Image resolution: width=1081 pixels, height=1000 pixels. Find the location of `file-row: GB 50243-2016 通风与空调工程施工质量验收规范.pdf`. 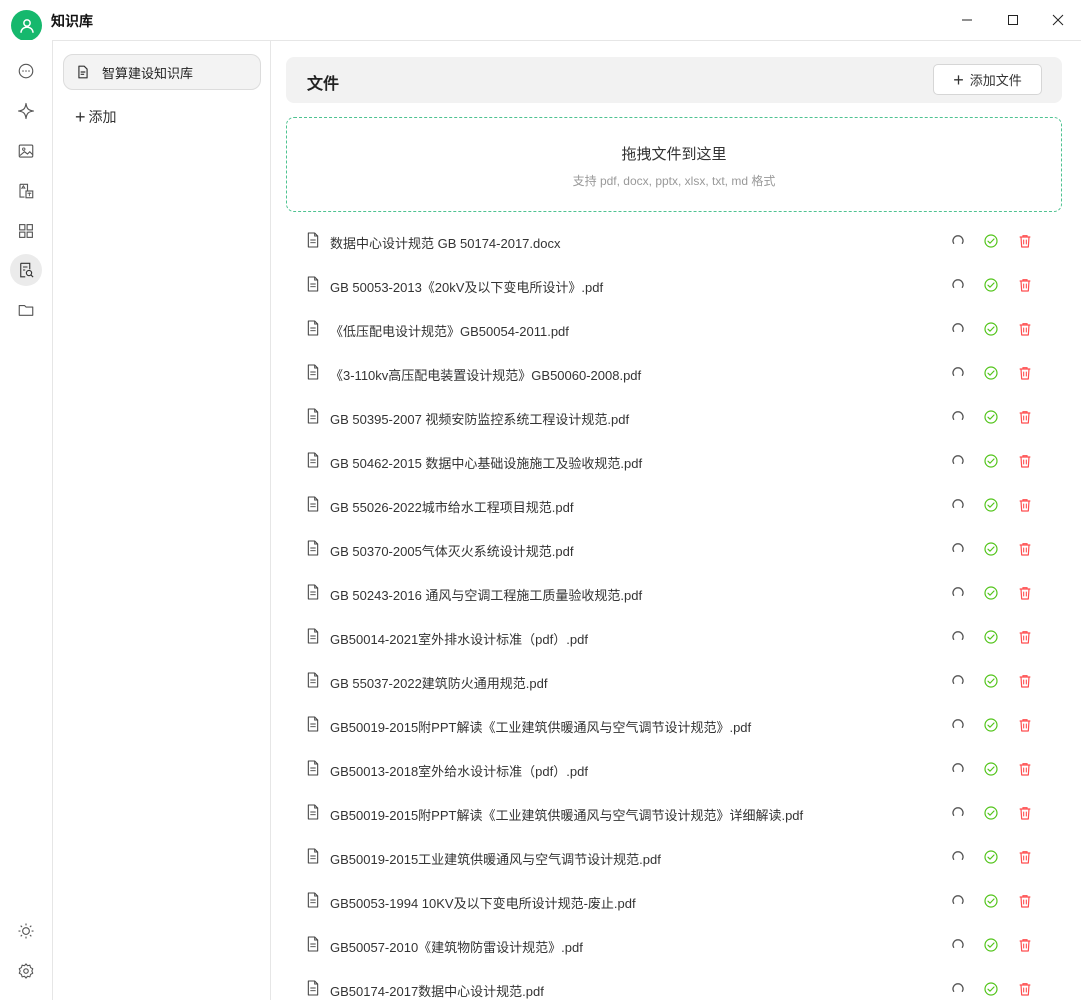

file-row: GB 50243-2016 通风与空调工程施工质量验收规范.pdf is located at coordinates (674, 593).